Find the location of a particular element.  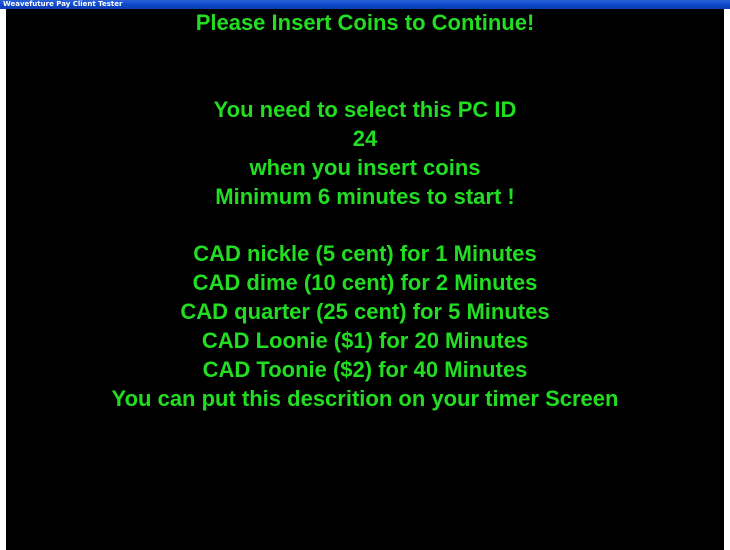

minimum-time-text: Minimum 6 minutes to start ! is located at coordinates (365, 196).